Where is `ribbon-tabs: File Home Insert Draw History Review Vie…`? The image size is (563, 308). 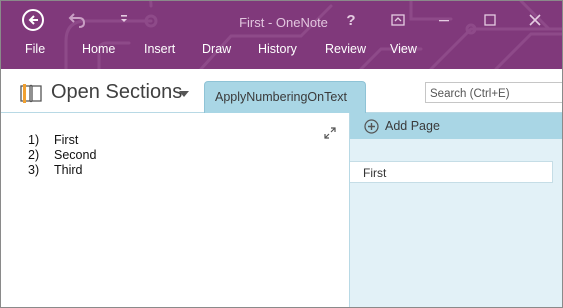 ribbon-tabs: File Home Insert Draw History Review Vie… is located at coordinates (281, 52).